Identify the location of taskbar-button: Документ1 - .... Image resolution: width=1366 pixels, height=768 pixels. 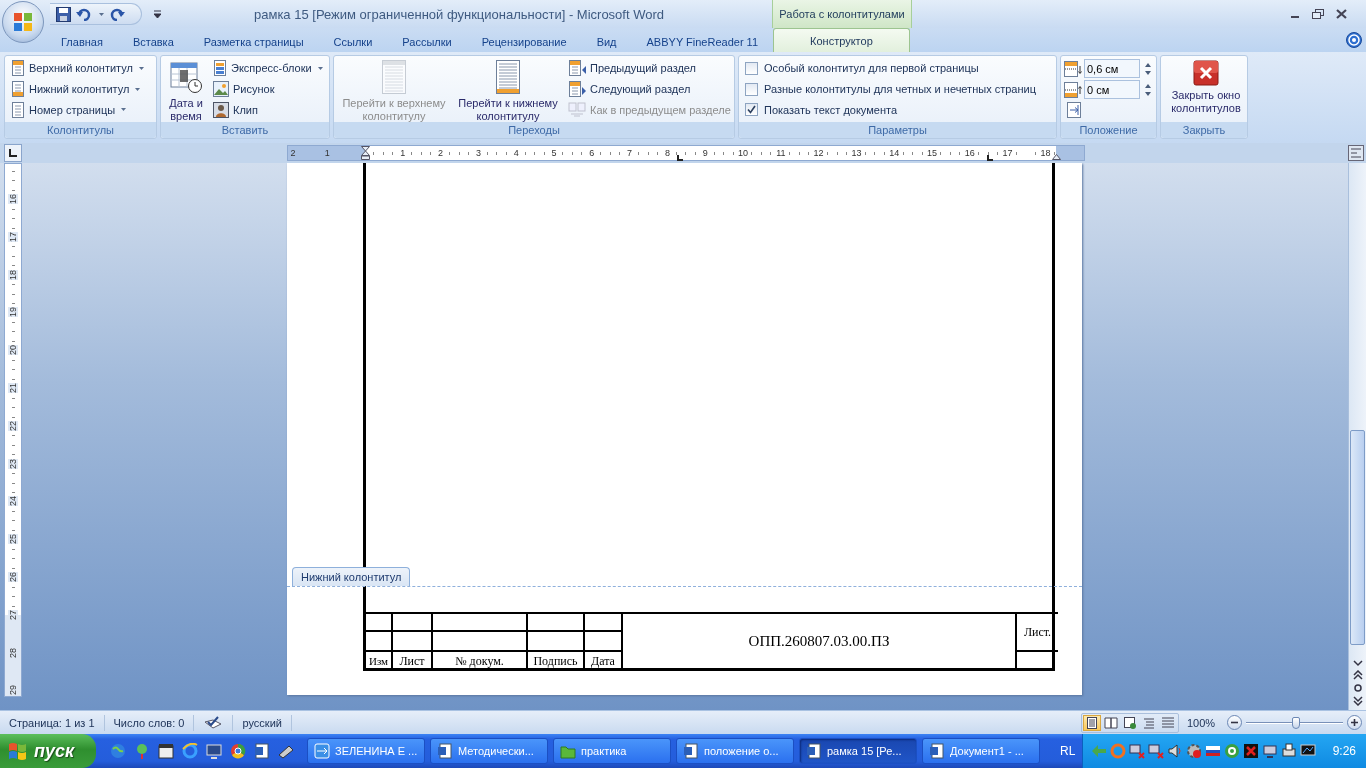
(981, 751).